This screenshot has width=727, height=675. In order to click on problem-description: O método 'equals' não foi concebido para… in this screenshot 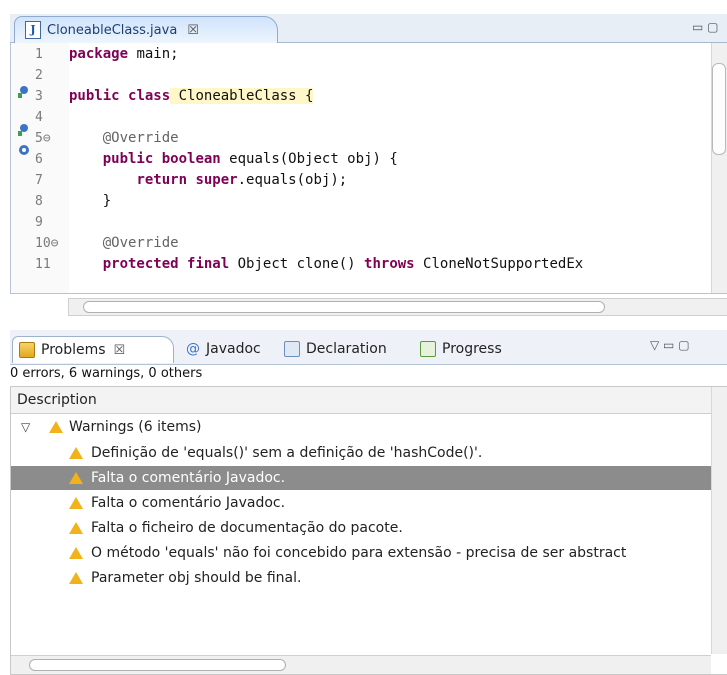, I will do `click(359, 553)`.